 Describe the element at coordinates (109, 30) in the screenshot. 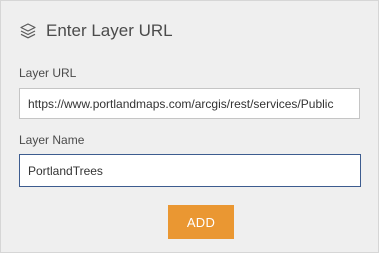

I see `dialog-title: Enter Layer URL` at that location.